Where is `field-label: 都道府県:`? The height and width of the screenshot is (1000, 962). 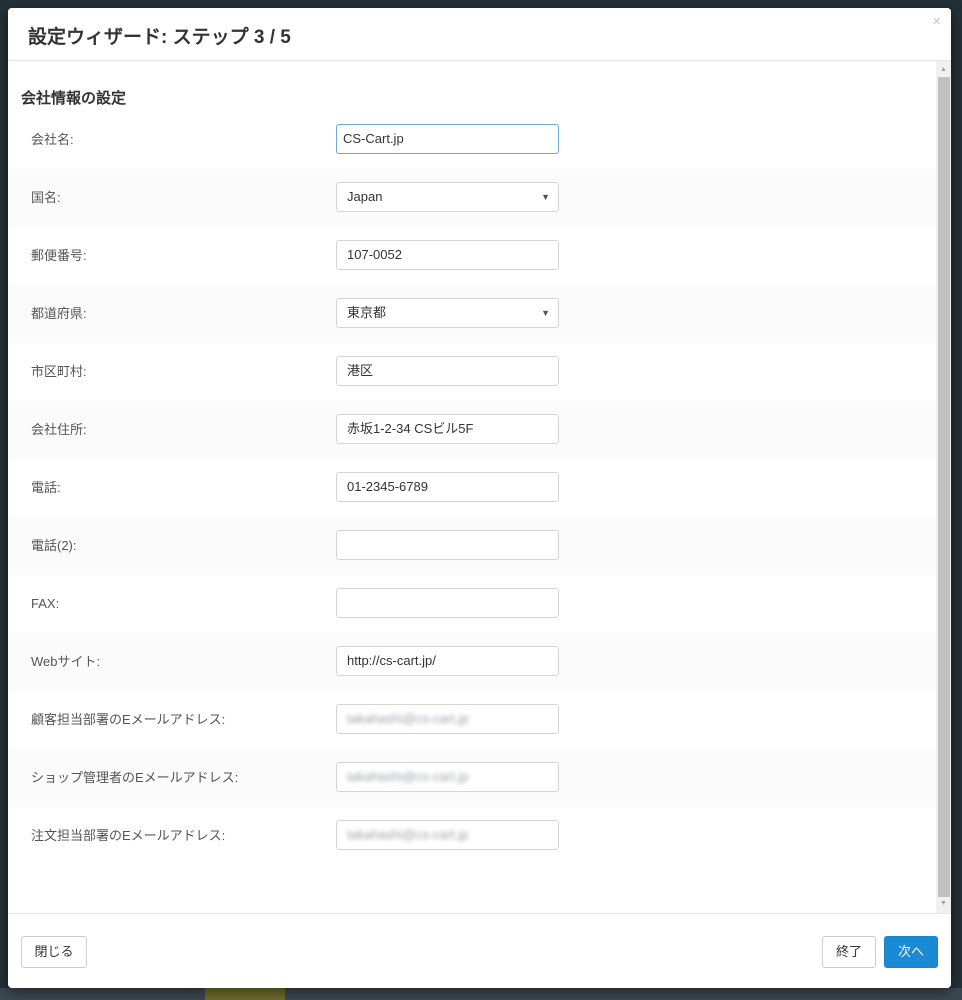 field-label: 都道府県: is located at coordinates (59, 313).